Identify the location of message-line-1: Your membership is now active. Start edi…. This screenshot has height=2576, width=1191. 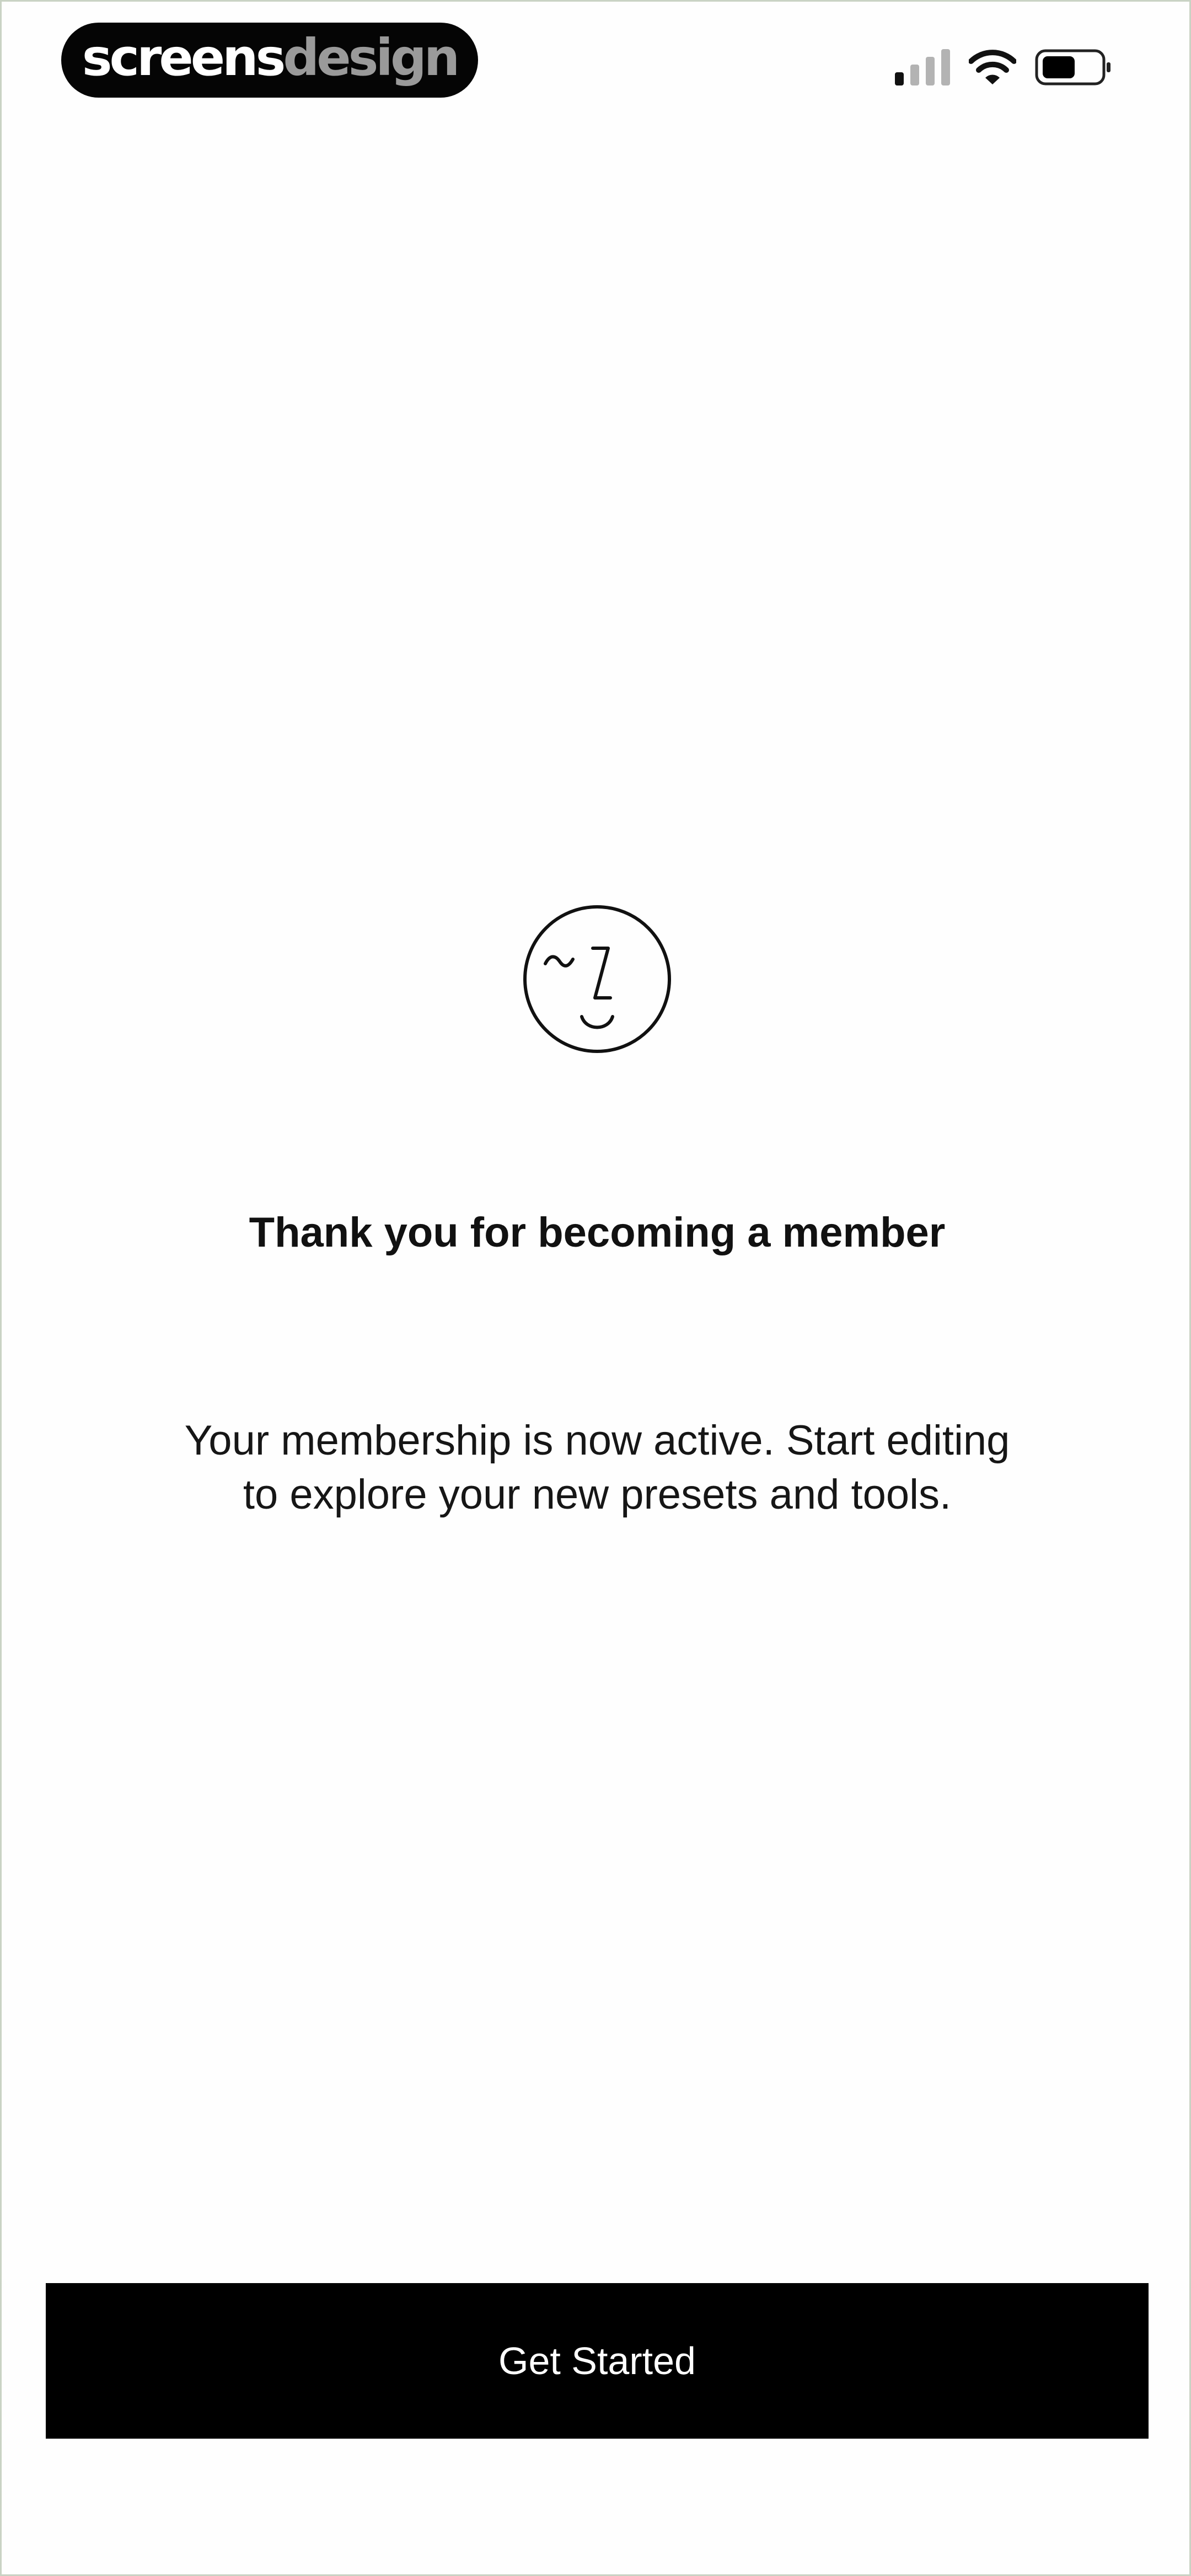
(597, 1440).